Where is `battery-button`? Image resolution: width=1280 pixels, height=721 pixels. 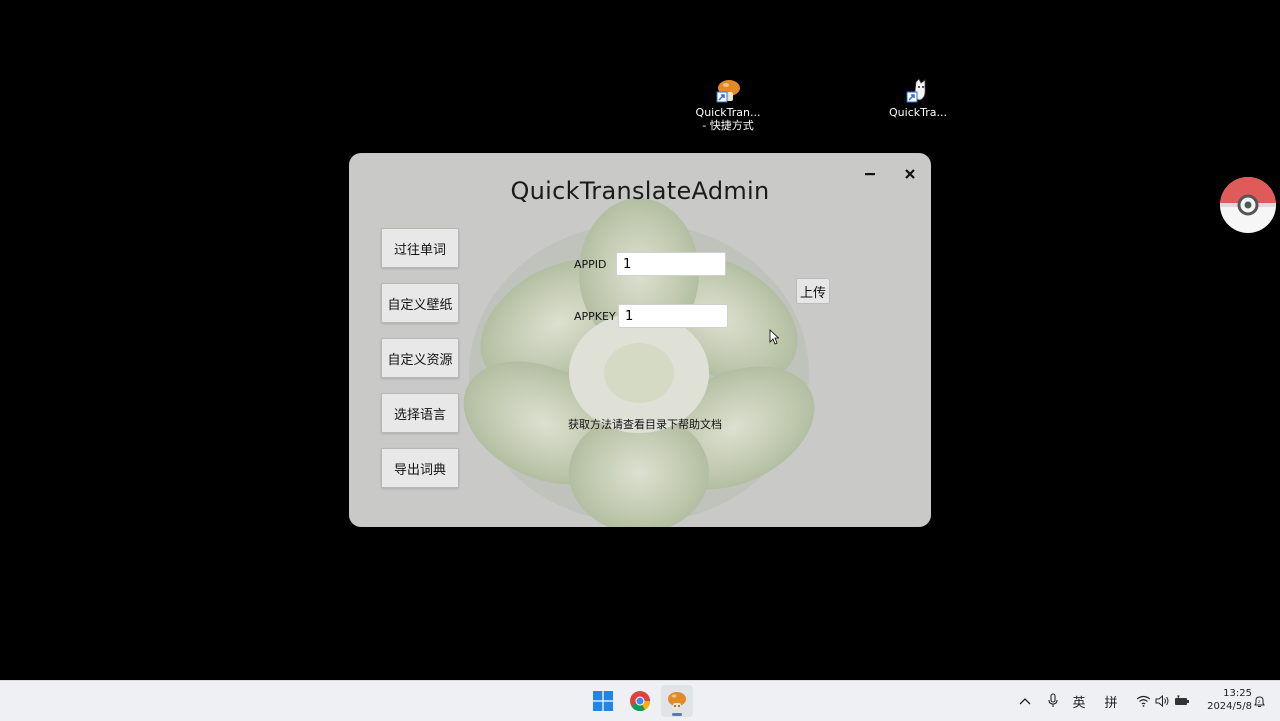 battery-button is located at coordinates (1182, 701).